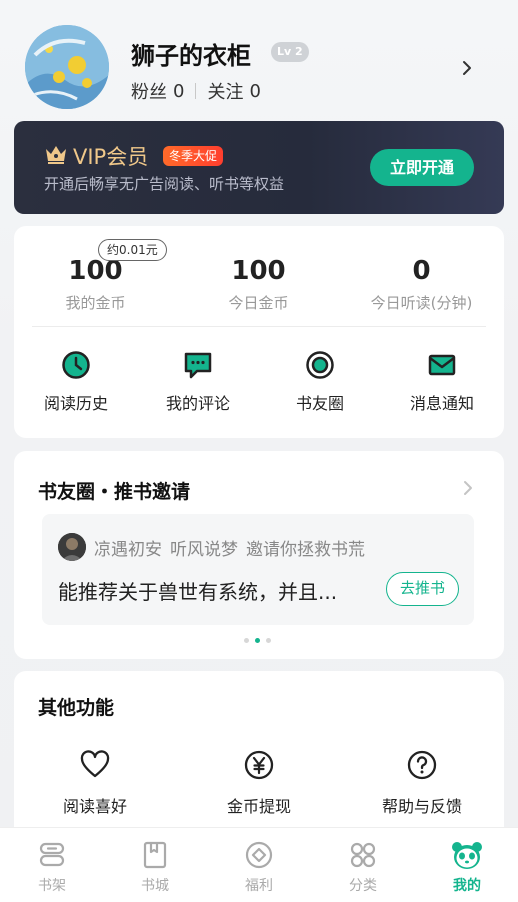 Image resolution: width=518 pixels, height=902 pixels. I want to click on tab-label: 我的, so click(467, 886).